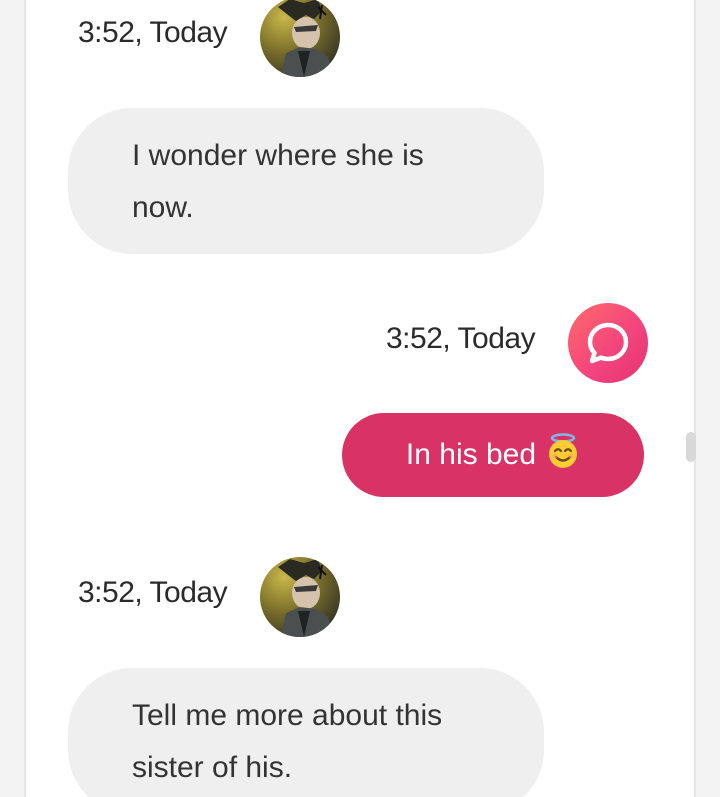 The width and height of the screenshot is (720, 797). Describe the element at coordinates (470, 454) in the screenshot. I see `message-text: In his bed` at that location.